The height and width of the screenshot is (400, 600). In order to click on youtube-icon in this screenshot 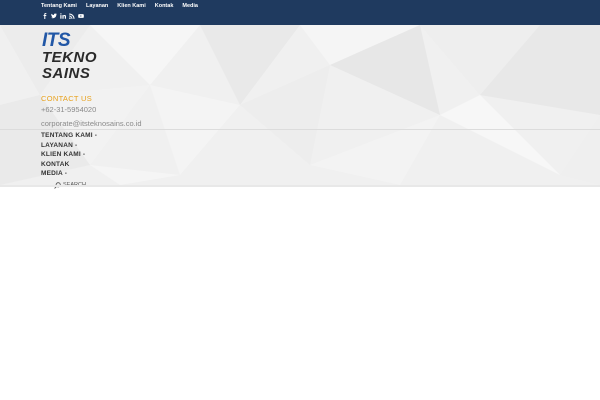, I will do `click(81, 16)`.